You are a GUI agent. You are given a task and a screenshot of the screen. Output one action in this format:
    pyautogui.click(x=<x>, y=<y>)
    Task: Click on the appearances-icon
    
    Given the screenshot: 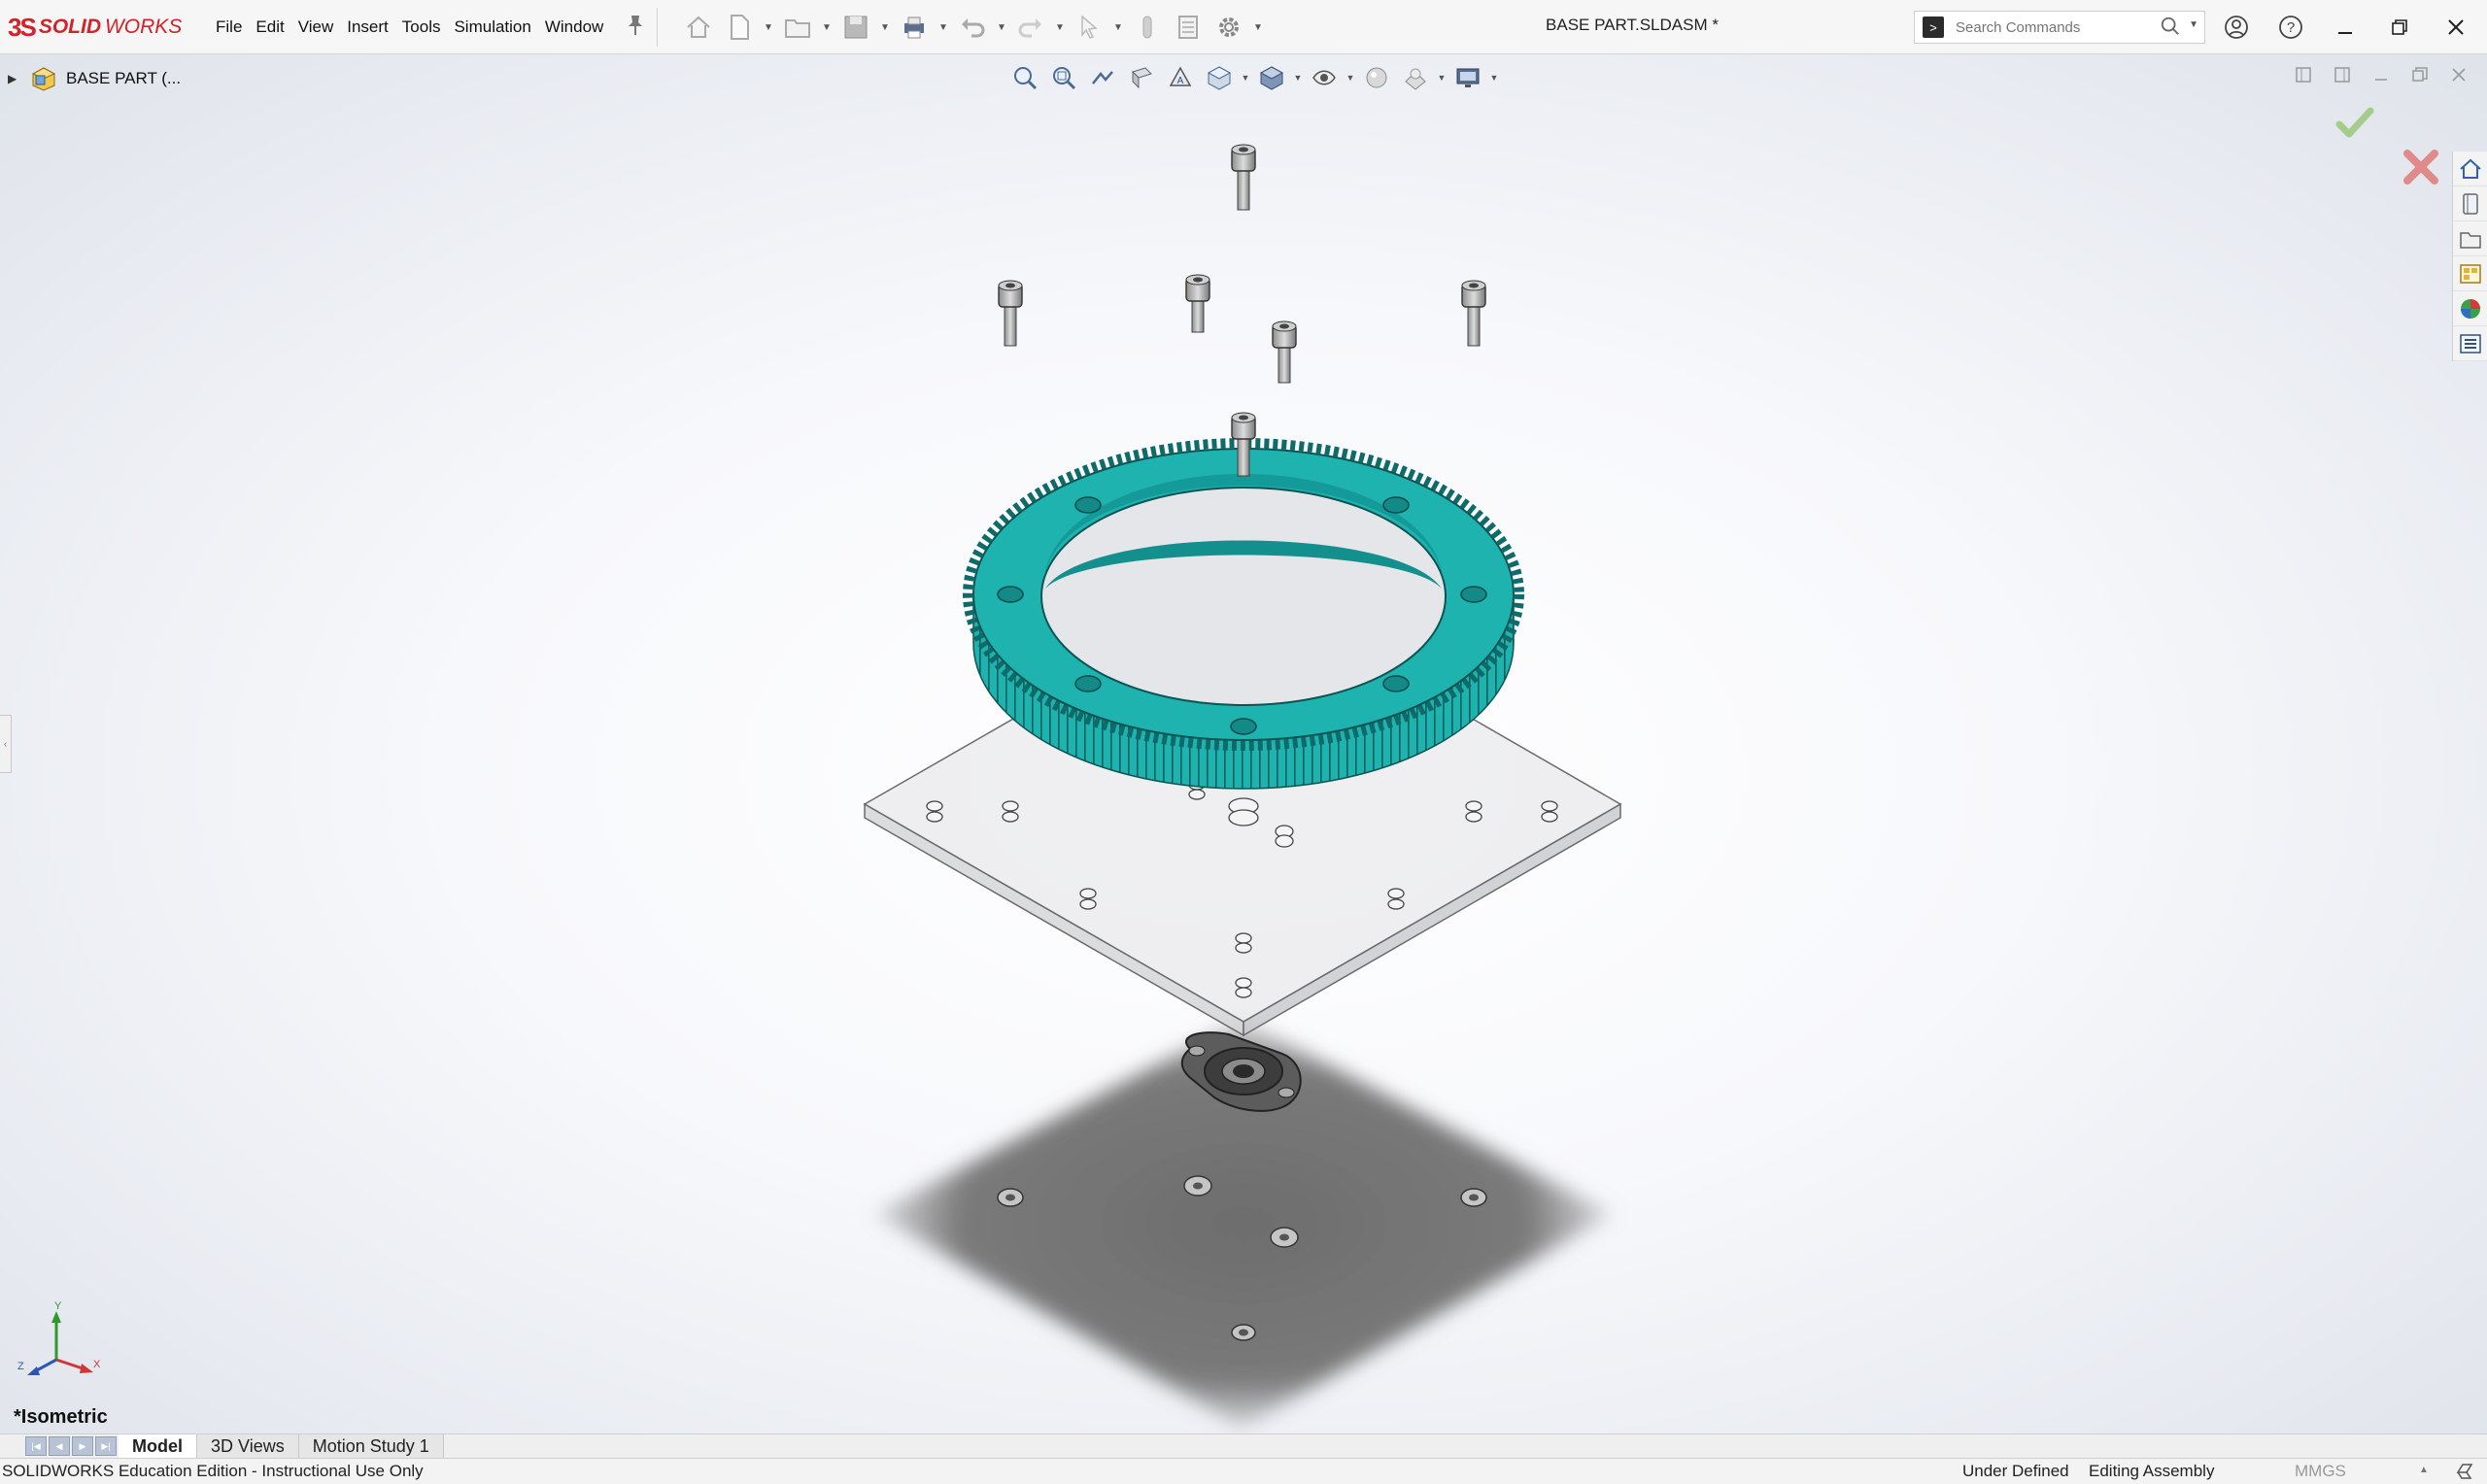 What is the action you would take?
    pyautogui.click(x=2470, y=308)
    